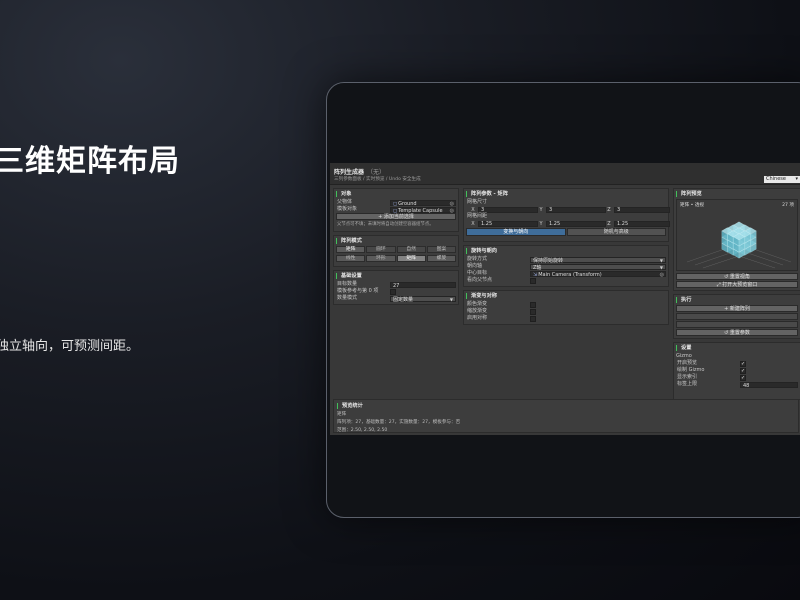  Describe the element at coordinates (342, 414) in the screenshot. I see `stats-mode: 矩阵` at that location.